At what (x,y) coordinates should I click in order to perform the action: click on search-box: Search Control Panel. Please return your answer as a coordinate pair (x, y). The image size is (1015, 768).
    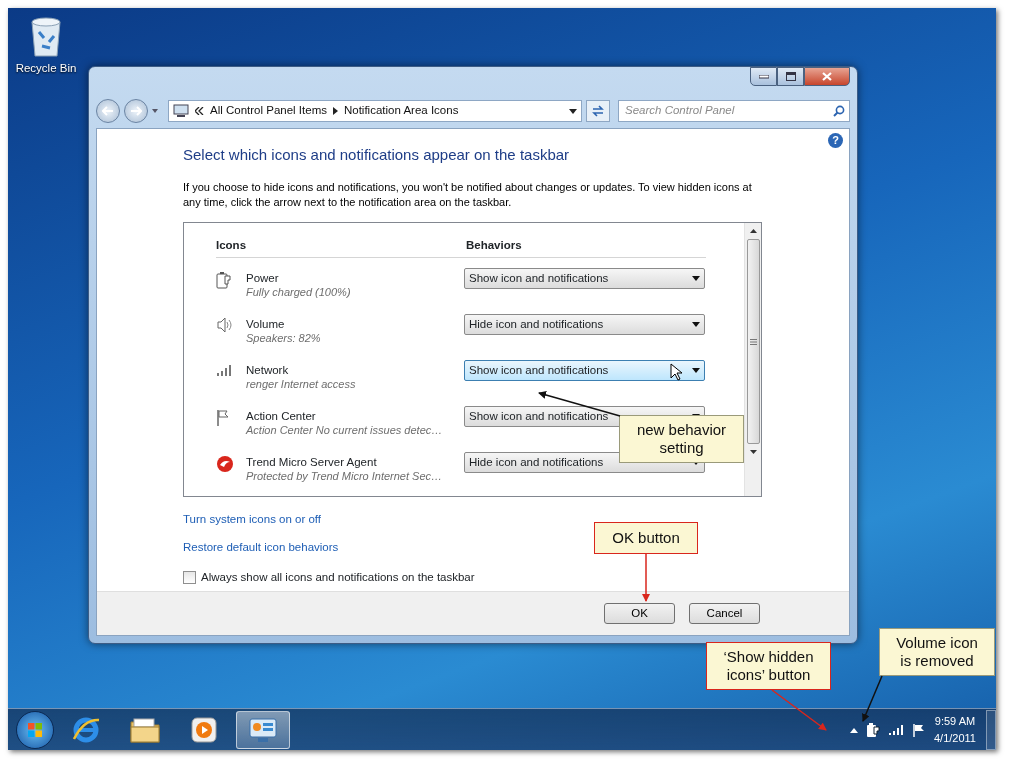
    Looking at the image, I should click on (734, 111).